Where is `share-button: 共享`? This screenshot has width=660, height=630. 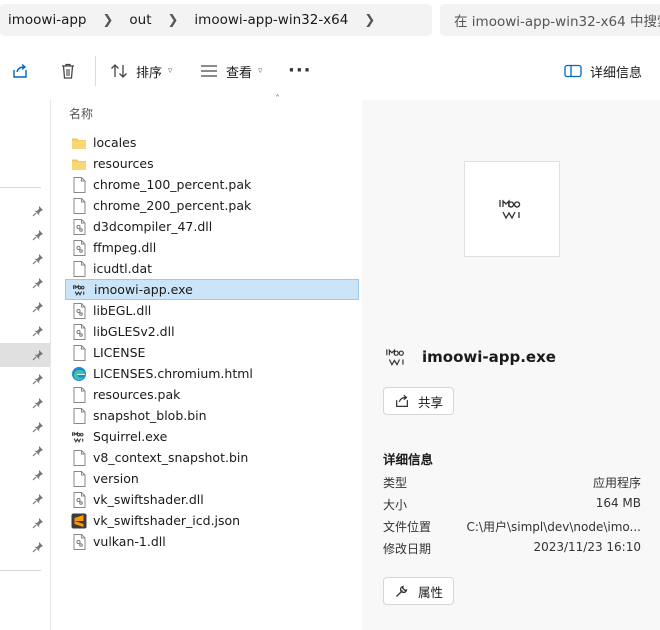 share-button: 共享 is located at coordinates (419, 401).